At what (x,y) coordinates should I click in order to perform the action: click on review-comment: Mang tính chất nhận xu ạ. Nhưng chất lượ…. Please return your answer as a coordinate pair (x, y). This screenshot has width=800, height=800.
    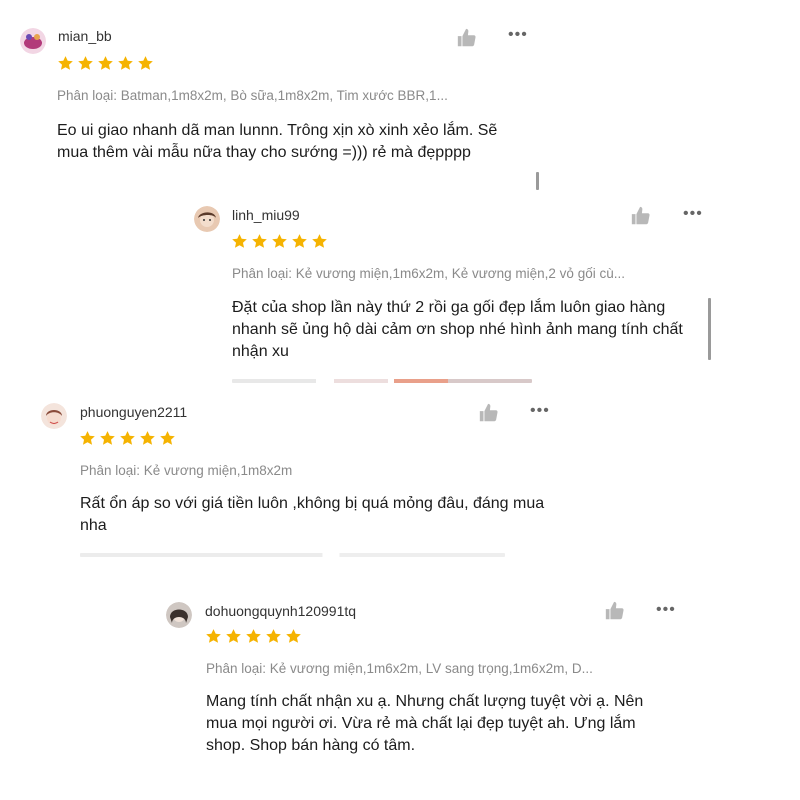
    Looking at the image, I should click on (425, 723).